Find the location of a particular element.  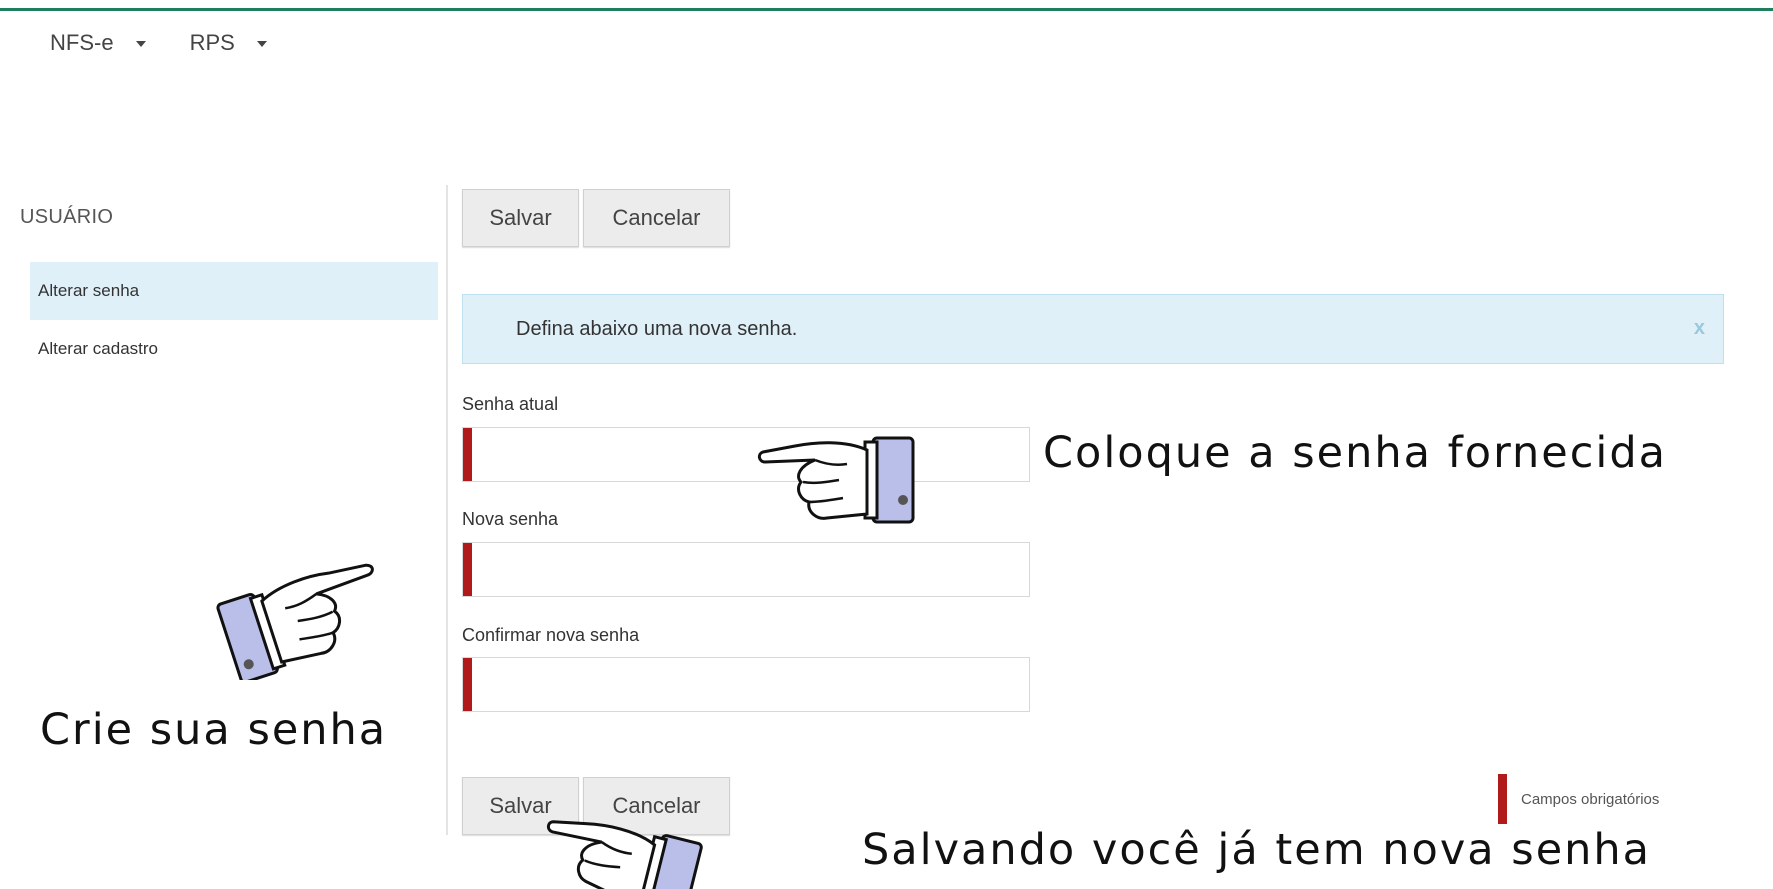

confirm-password-label: Confirmar nova senha is located at coordinates (551, 635).